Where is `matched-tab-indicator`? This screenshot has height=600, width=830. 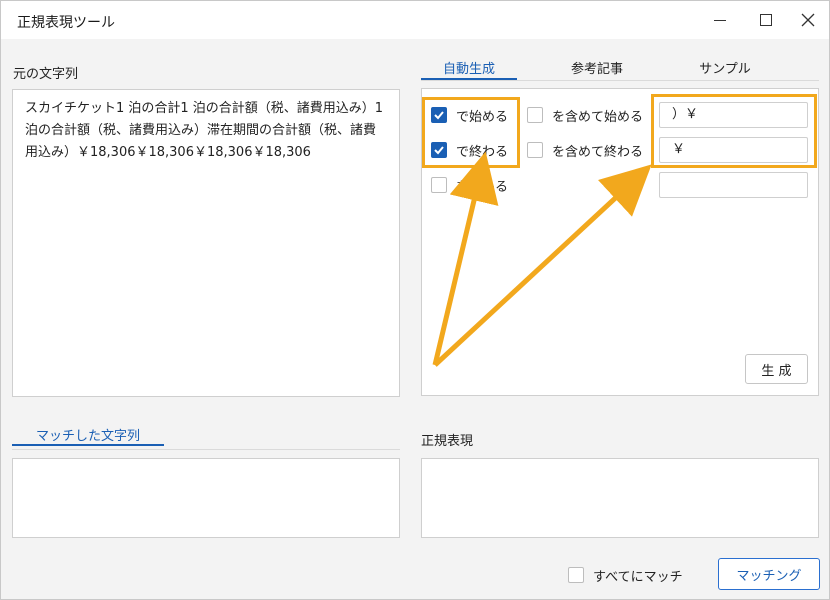
matched-tab-indicator is located at coordinates (88, 445).